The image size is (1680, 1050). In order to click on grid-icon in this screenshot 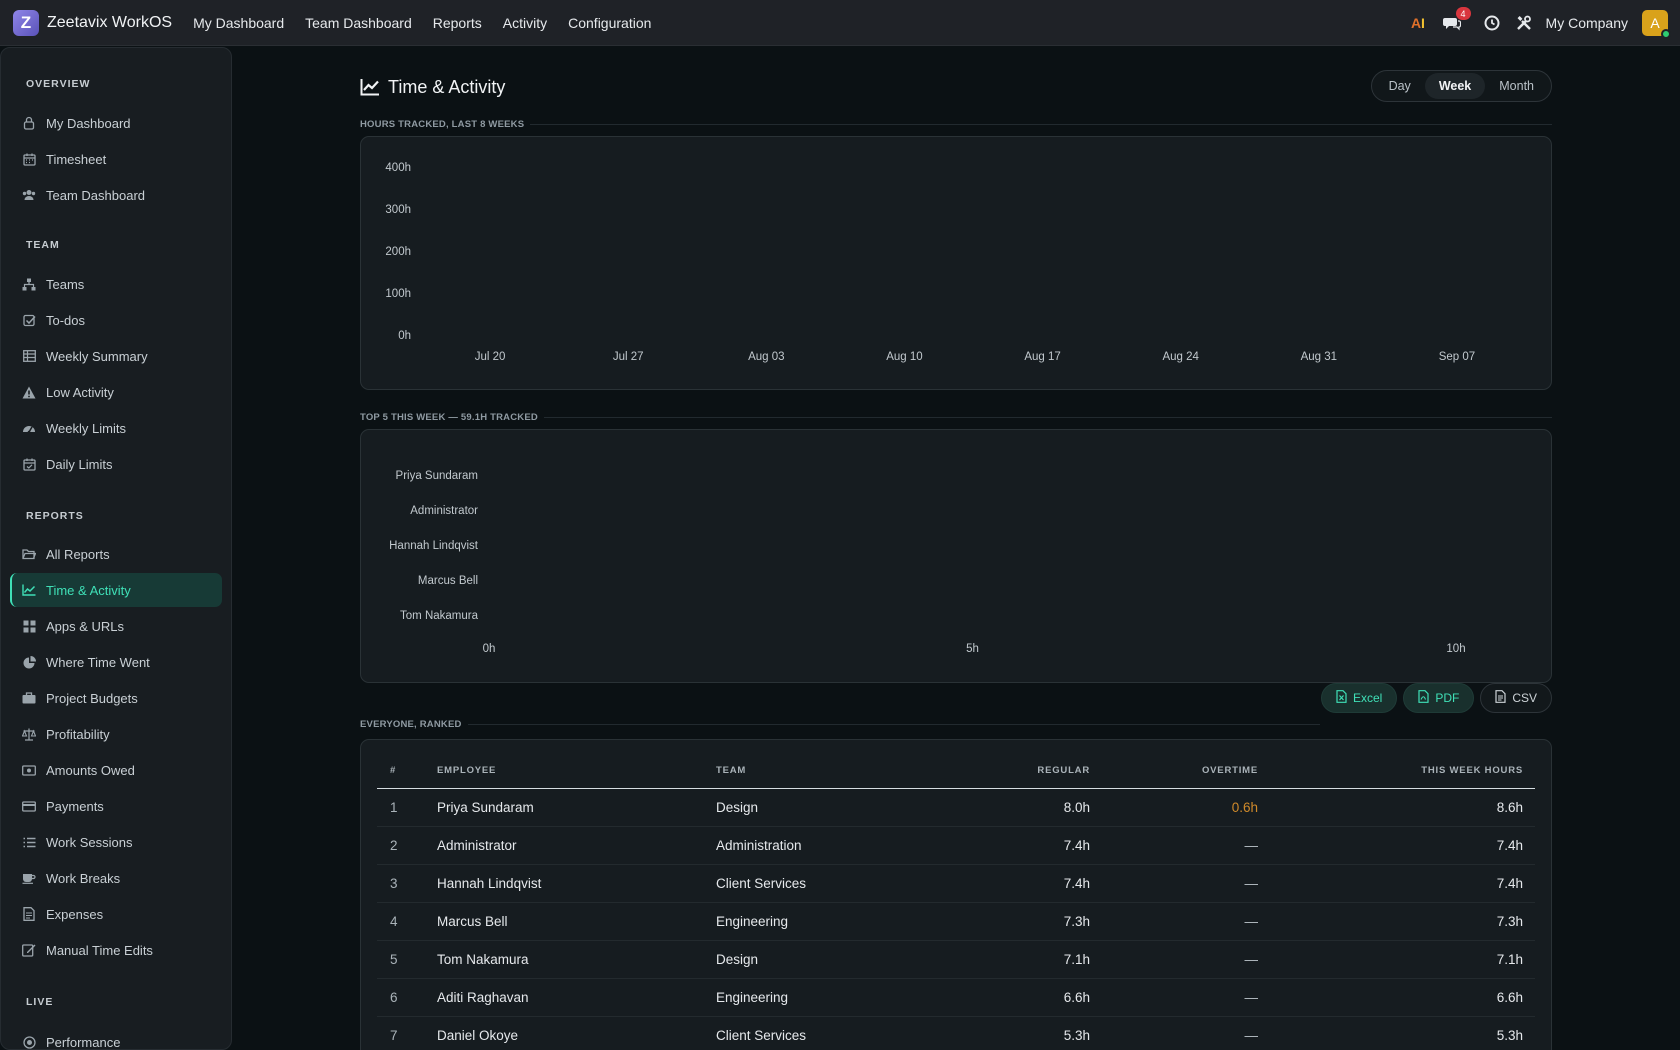, I will do `click(29, 626)`.